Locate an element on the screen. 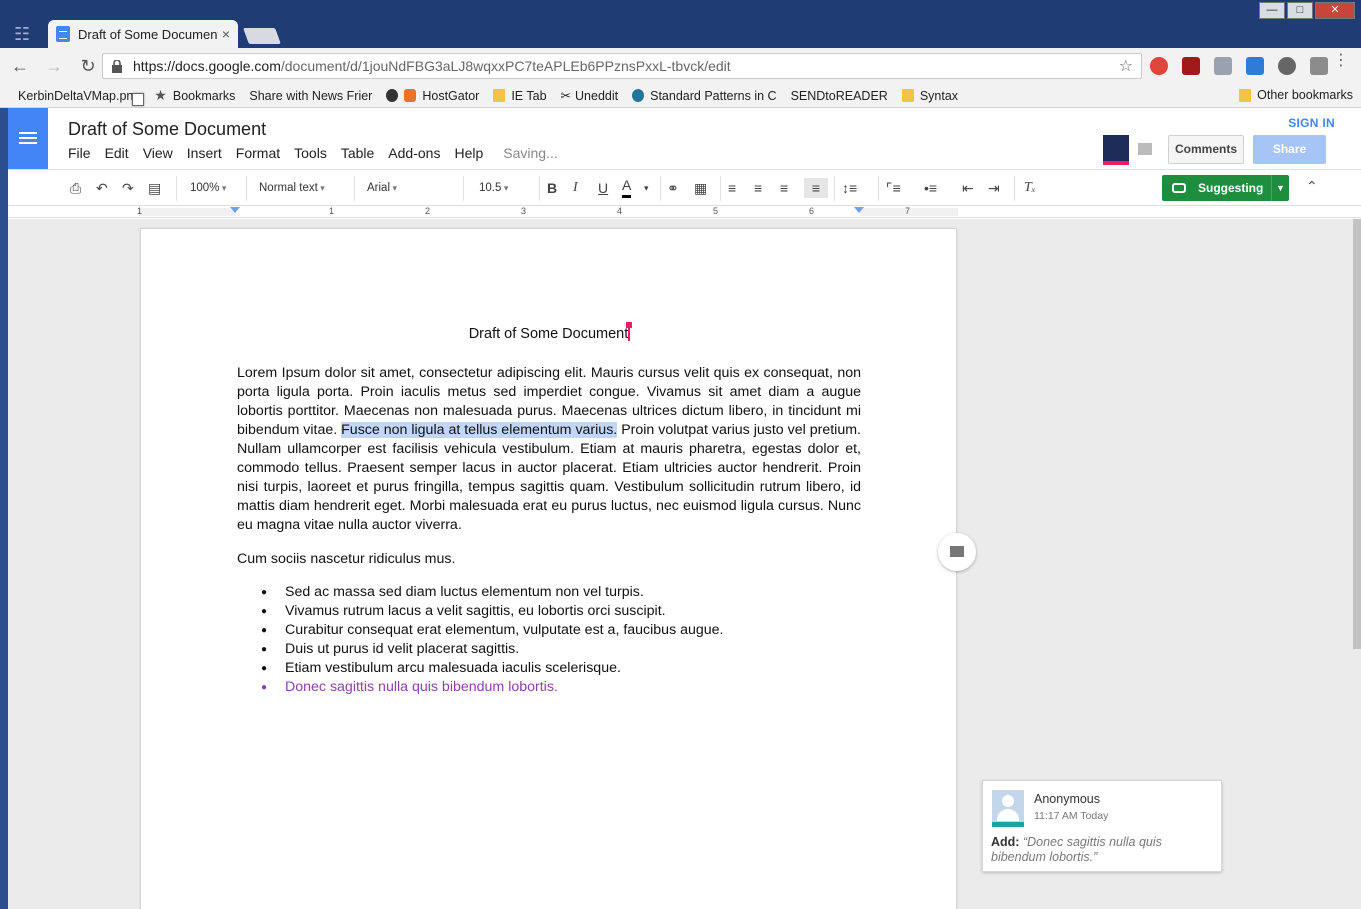 This screenshot has width=1361, height=909. align-justify-icon: ≡ is located at coordinates (816, 188).